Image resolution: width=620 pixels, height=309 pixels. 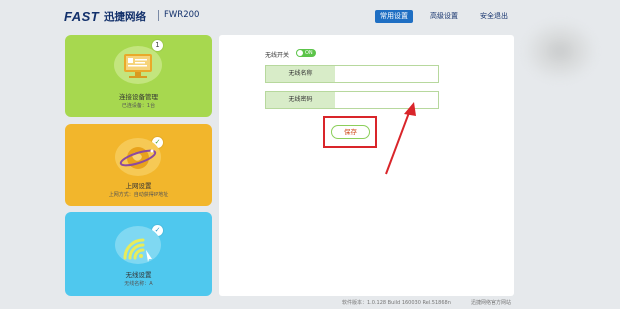 What do you see at coordinates (138, 97) in the screenshot?
I see `tile-label: 连接设备管理` at bounding box center [138, 97].